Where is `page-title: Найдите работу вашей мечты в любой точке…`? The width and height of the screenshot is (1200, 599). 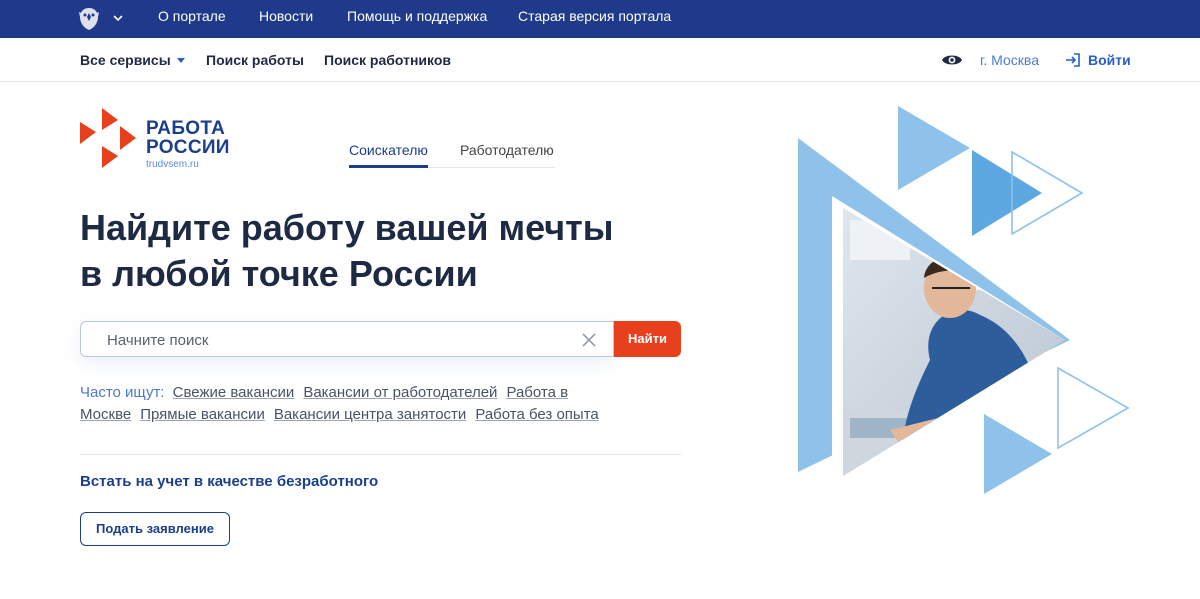 page-title: Найдите работу вашей мечты в любой точке… is located at coordinates (400, 251).